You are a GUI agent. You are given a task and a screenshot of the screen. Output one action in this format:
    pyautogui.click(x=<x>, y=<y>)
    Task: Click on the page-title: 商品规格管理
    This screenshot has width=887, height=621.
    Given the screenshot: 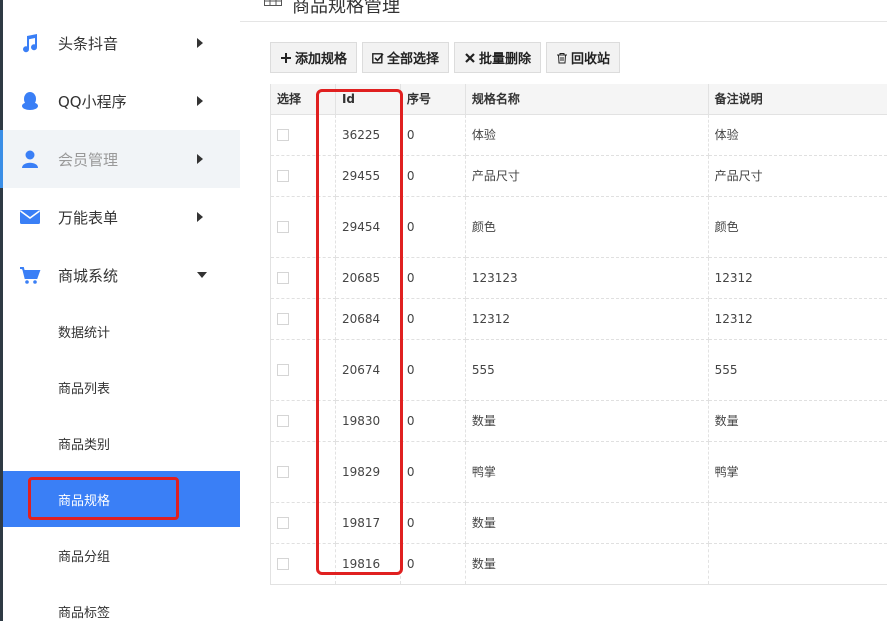 What is the action you would take?
    pyautogui.click(x=346, y=8)
    